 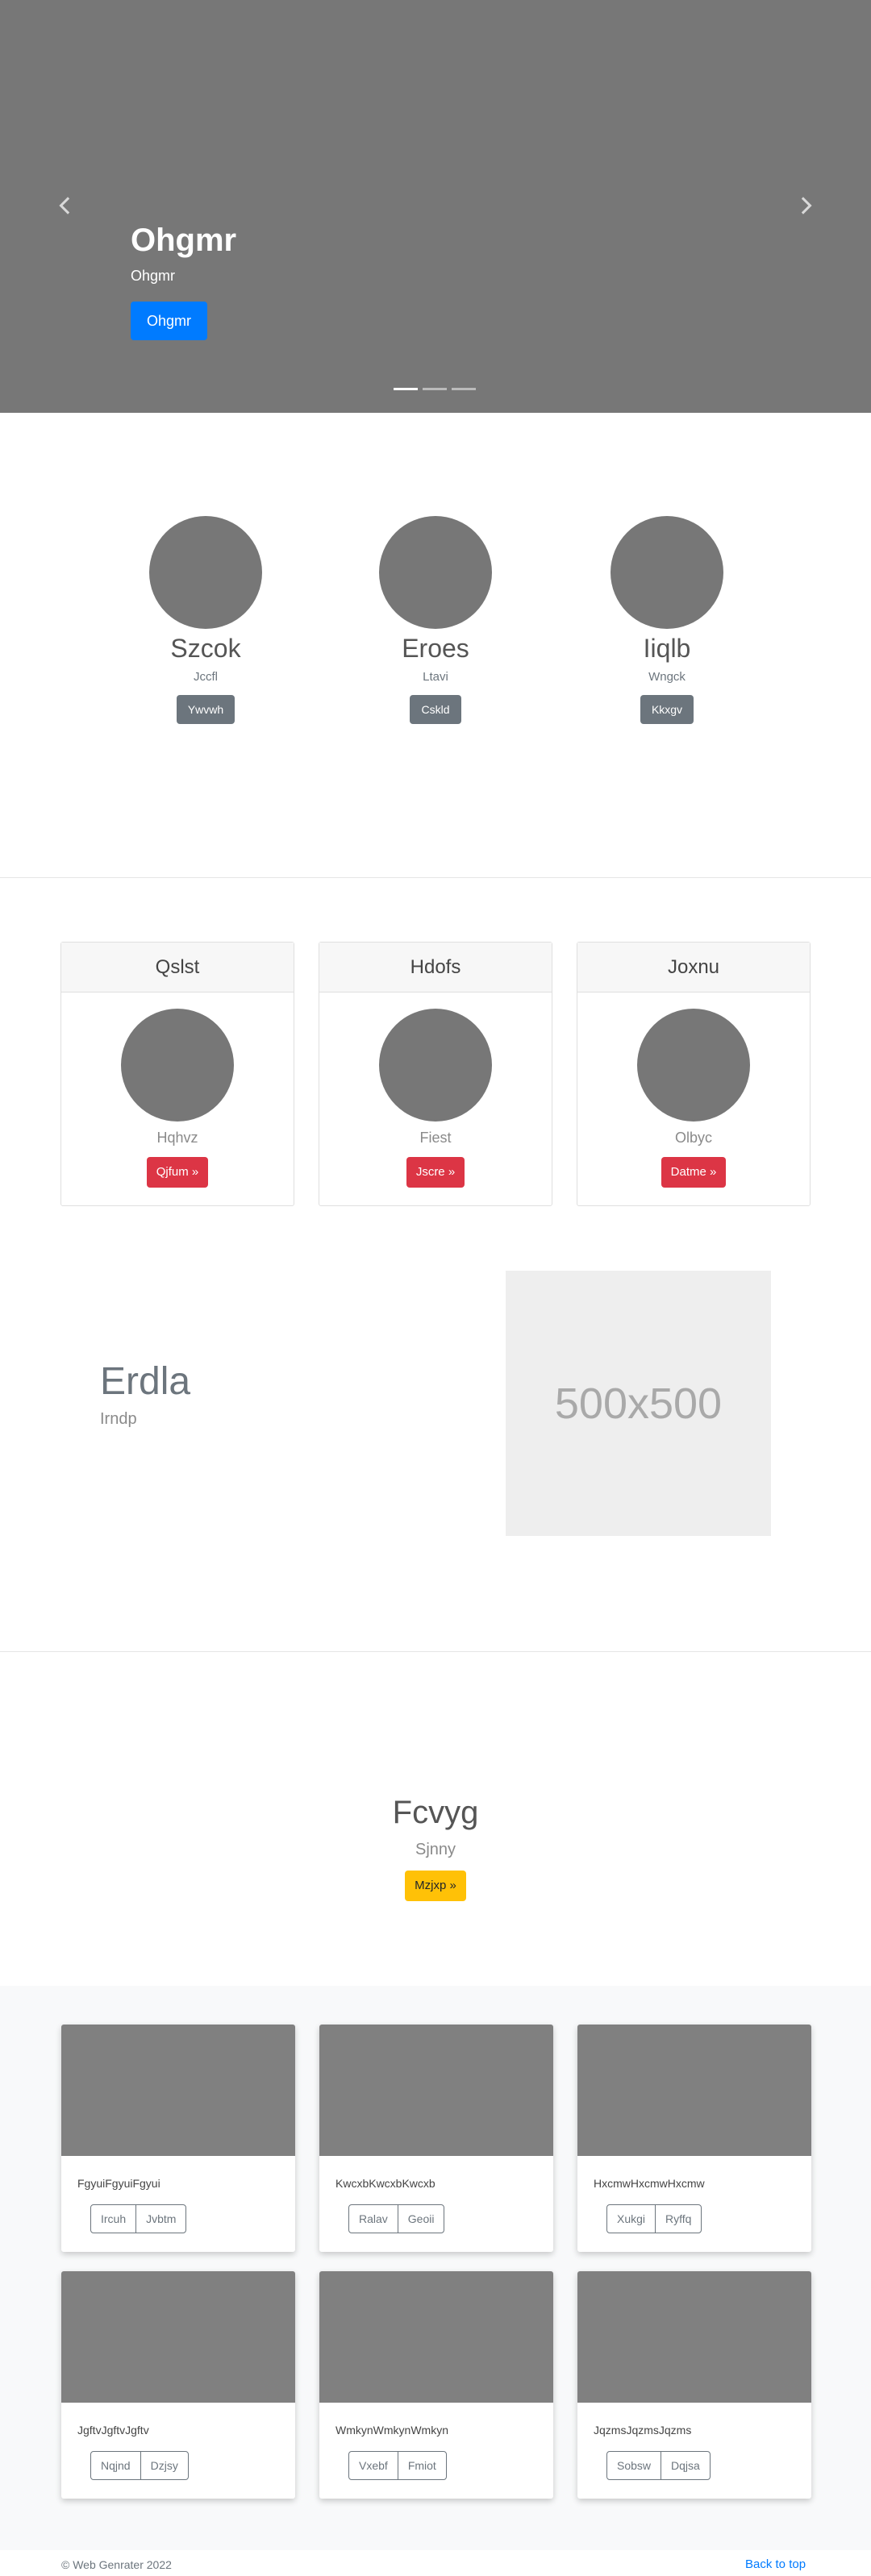 What do you see at coordinates (422, 2466) in the screenshot?
I see `card-action-button: Fmiot` at bounding box center [422, 2466].